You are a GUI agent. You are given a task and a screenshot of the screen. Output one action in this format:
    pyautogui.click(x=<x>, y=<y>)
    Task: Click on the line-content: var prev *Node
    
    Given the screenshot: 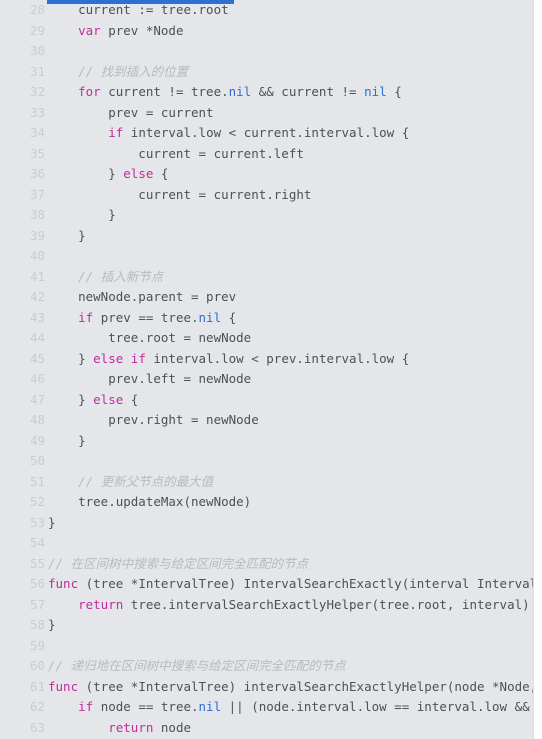 What is the action you would take?
    pyautogui.click(x=115, y=31)
    